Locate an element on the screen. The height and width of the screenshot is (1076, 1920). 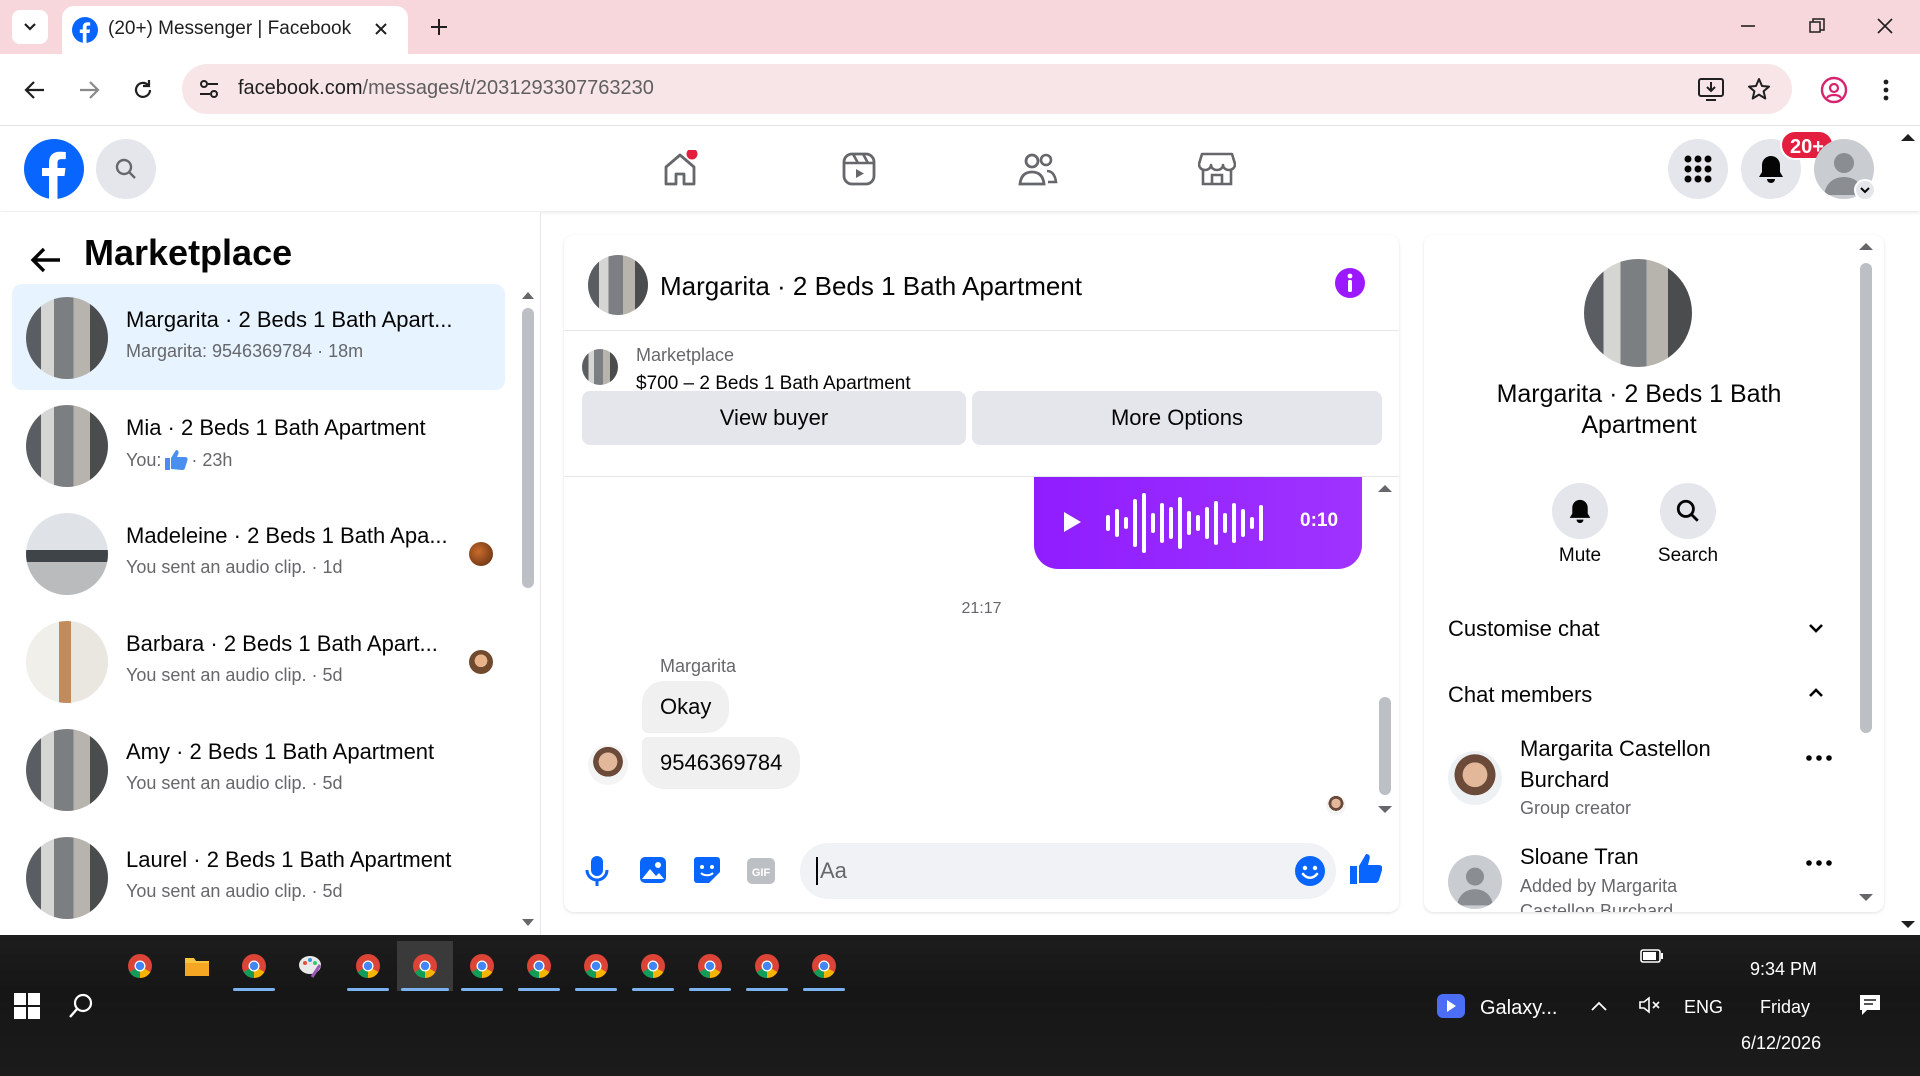
forward-button is located at coordinates (89, 90).